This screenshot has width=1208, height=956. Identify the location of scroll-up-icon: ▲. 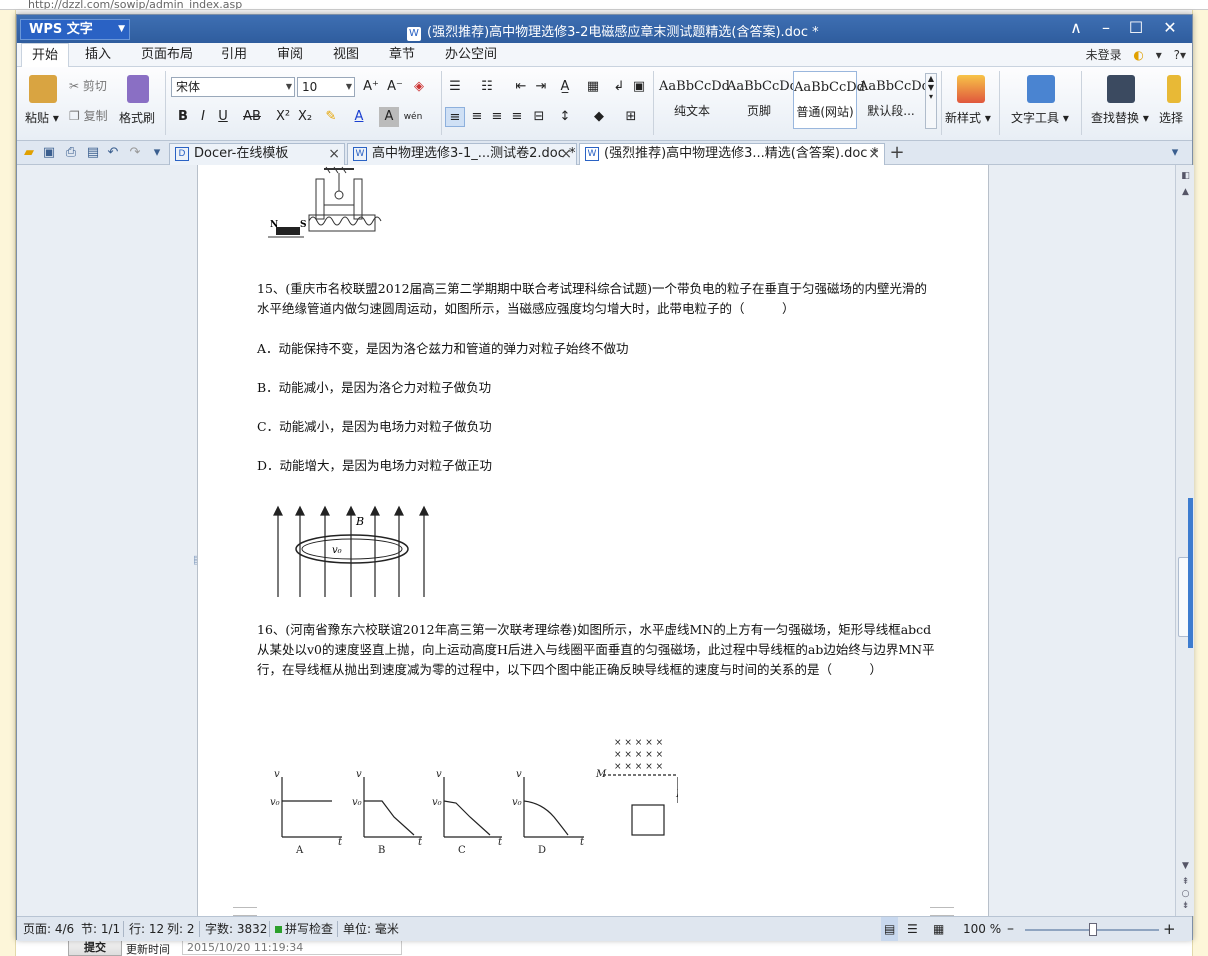
(1185, 194).